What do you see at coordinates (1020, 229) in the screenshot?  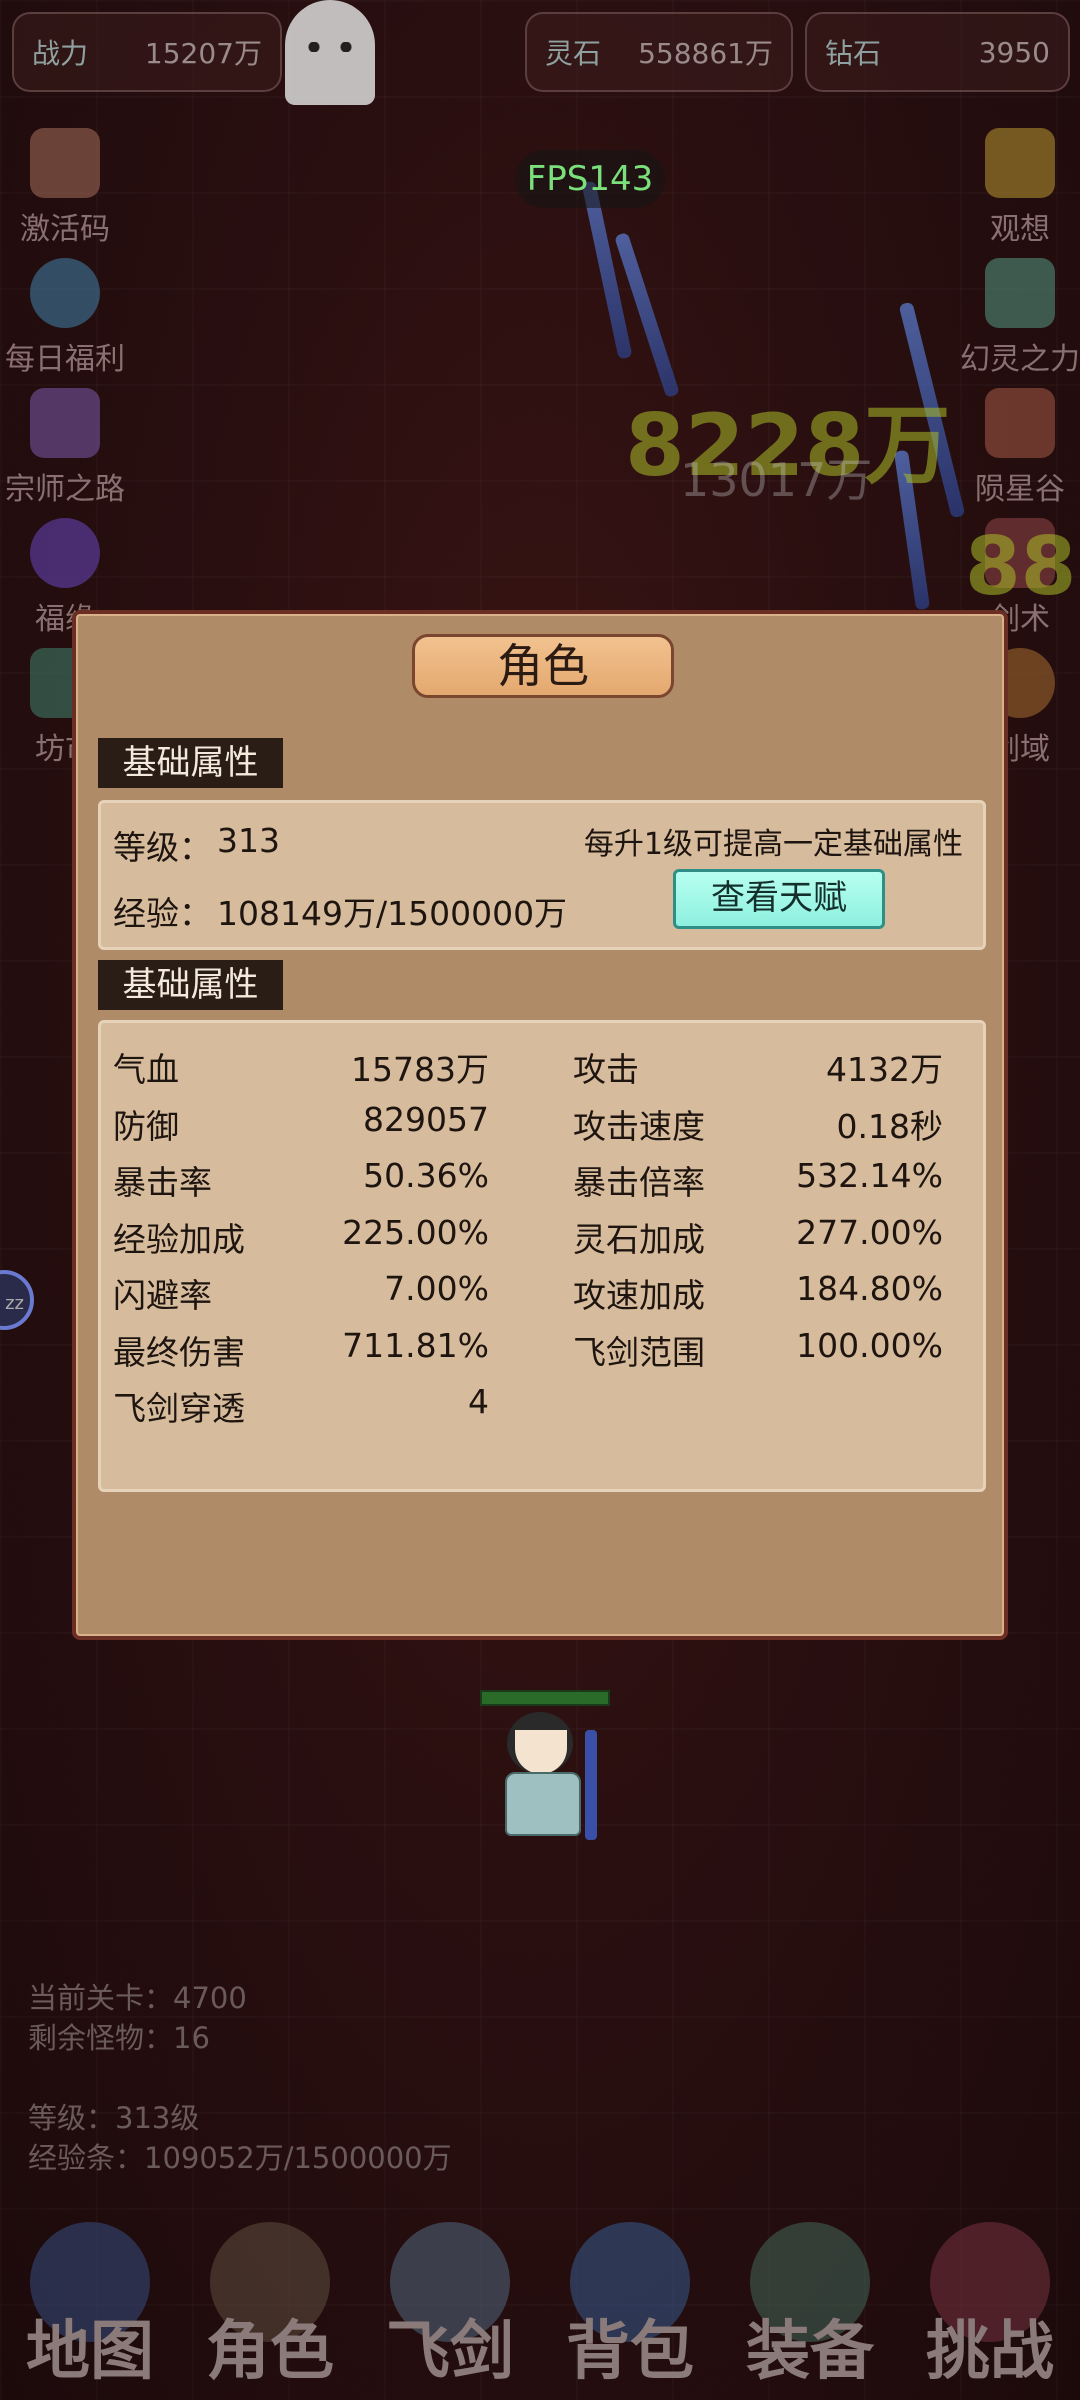 I see `side-label: 观想` at bounding box center [1020, 229].